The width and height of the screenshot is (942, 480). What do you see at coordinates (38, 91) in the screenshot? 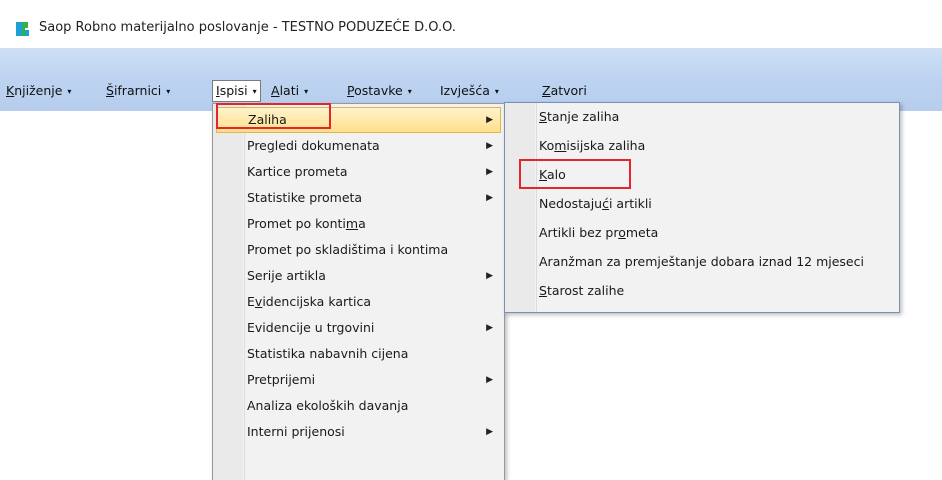
I see `menu-knjizenje: Knjiženje ▾` at bounding box center [38, 91].